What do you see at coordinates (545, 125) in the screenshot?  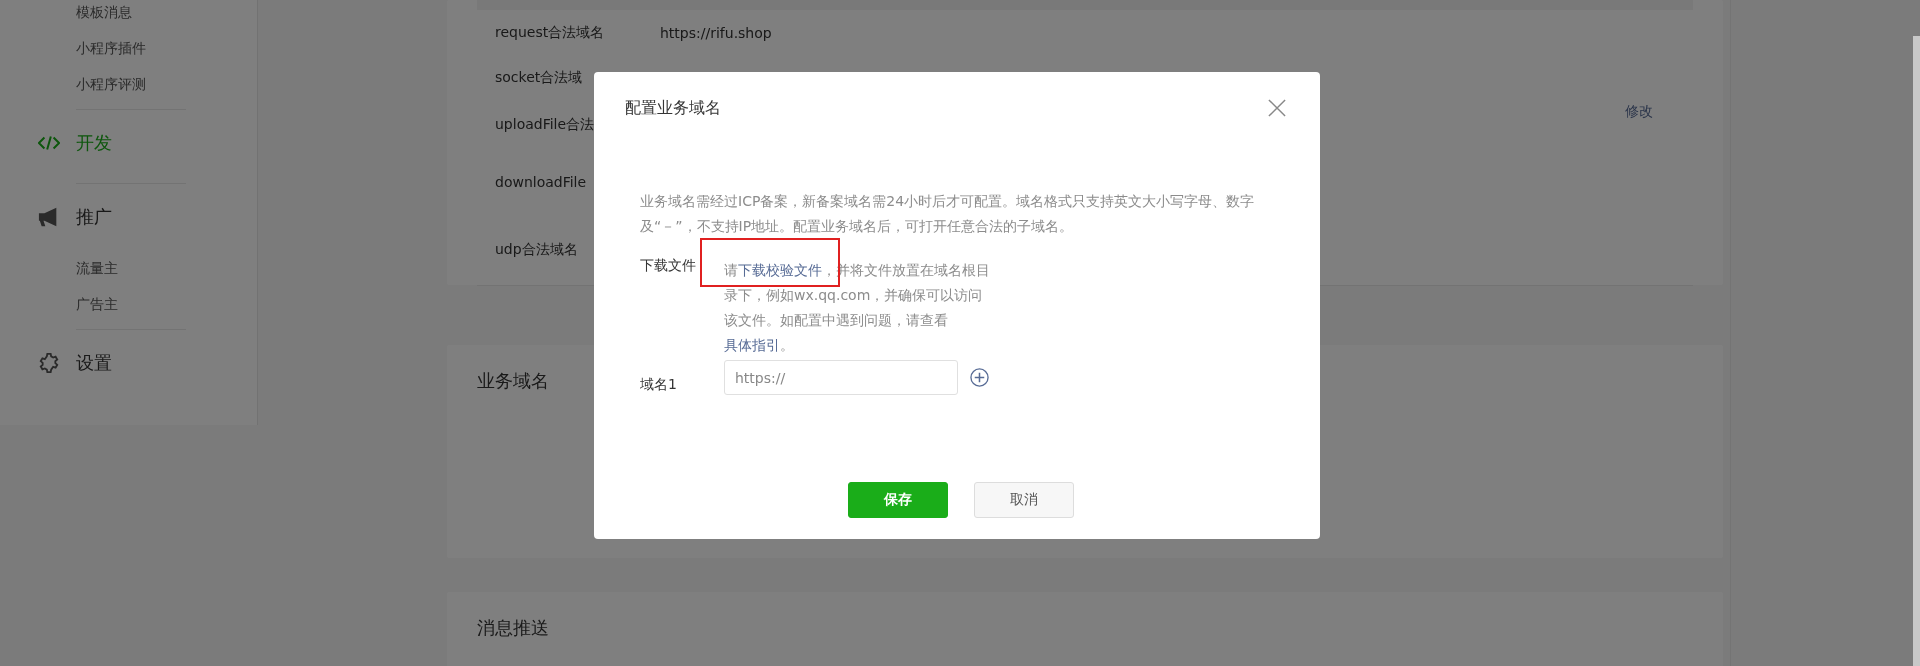 I see `row-label: uploadFile合法` at bounding box center [545, 125].